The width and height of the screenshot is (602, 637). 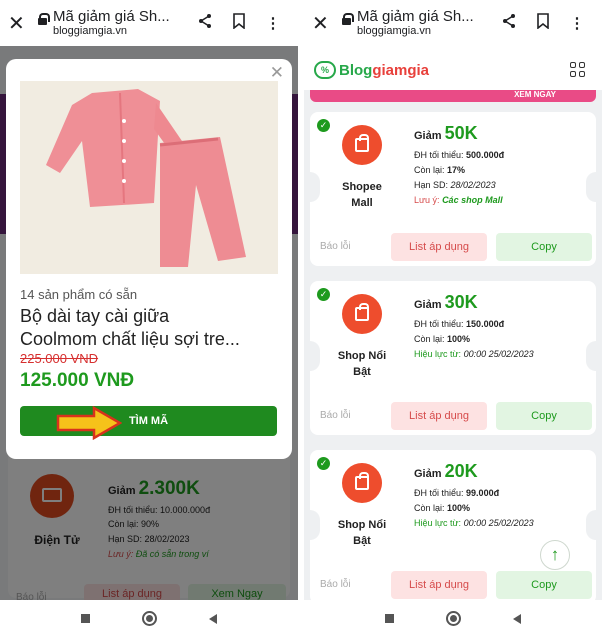 I want to click on promo-banner: XEM NGAY, so click(x=453, y=96).